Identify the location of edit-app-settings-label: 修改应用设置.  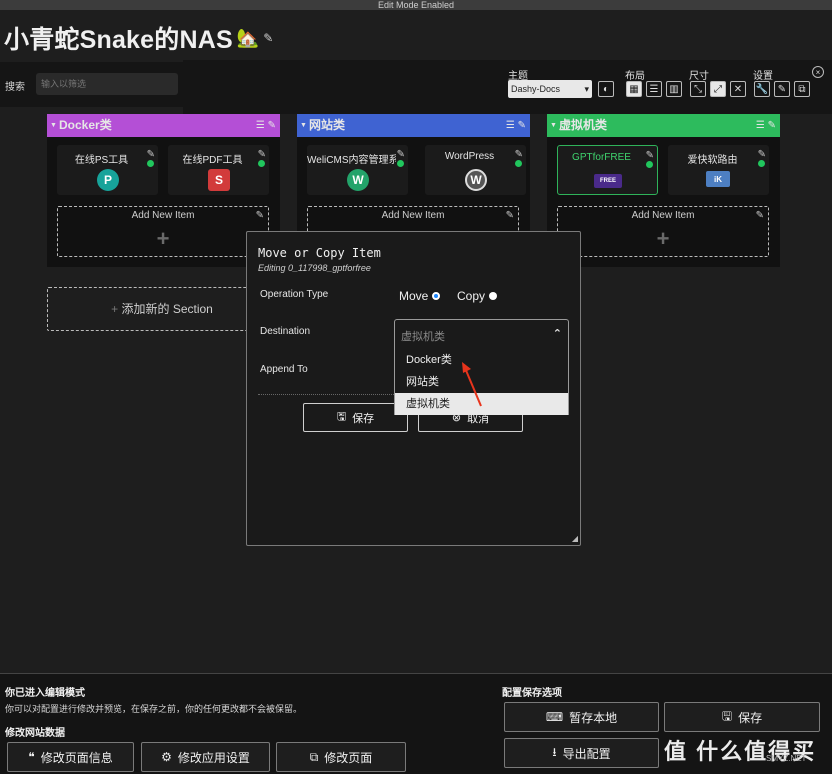
(213, 757).